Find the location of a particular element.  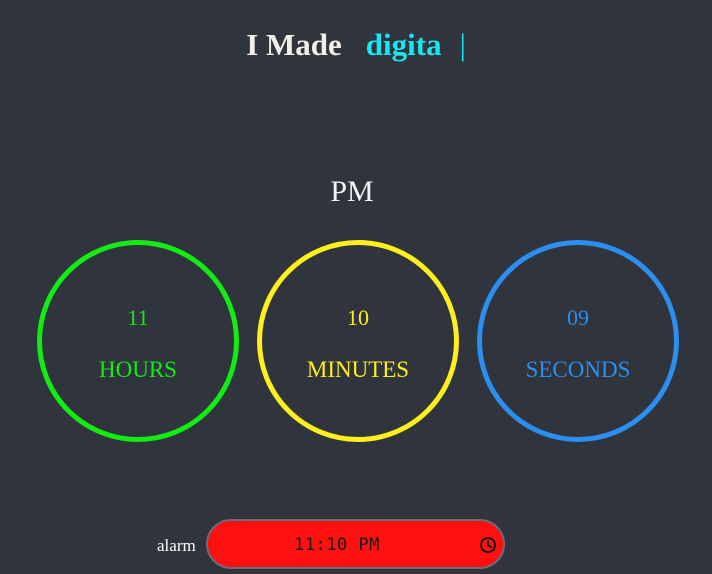

page-title: I Made digita | is located at coordinates (356, 45).